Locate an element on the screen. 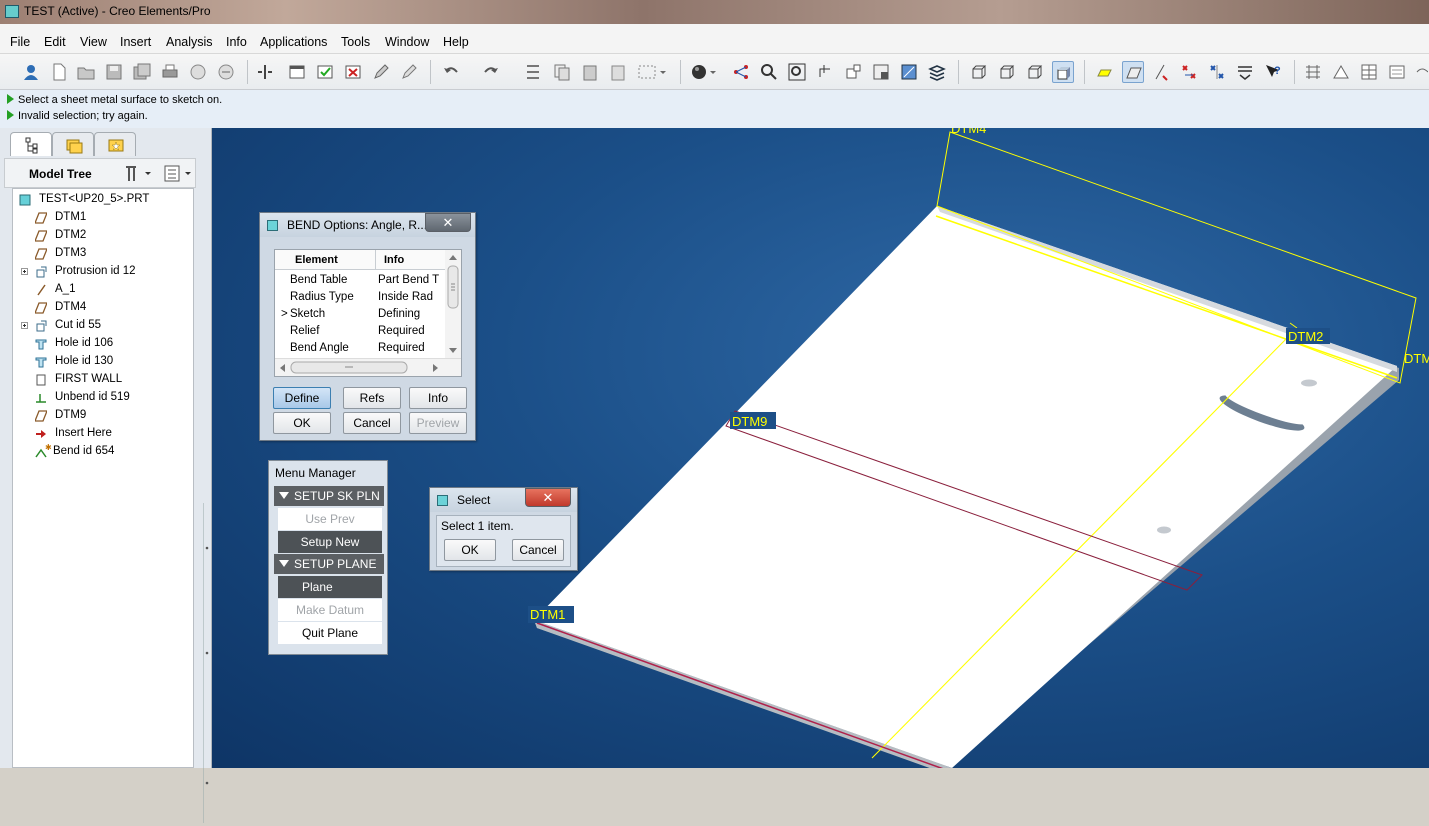 The image size is (1429, 826). menu-view: View is located at coordinates (93, 42).